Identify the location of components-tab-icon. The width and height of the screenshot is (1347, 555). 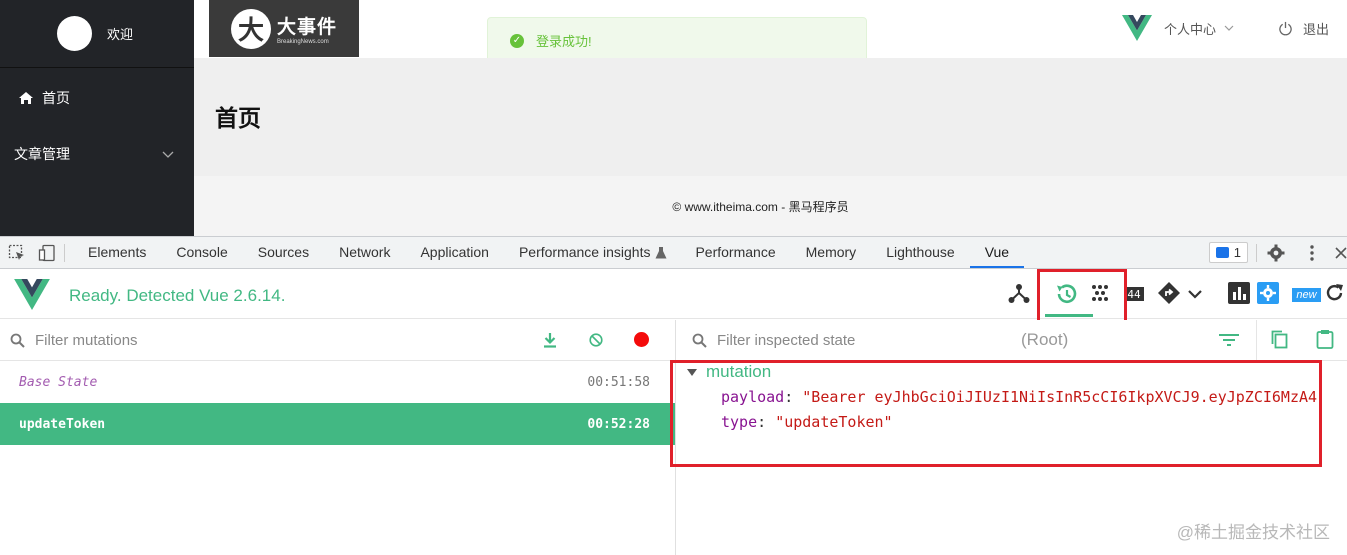
(1019, 293).